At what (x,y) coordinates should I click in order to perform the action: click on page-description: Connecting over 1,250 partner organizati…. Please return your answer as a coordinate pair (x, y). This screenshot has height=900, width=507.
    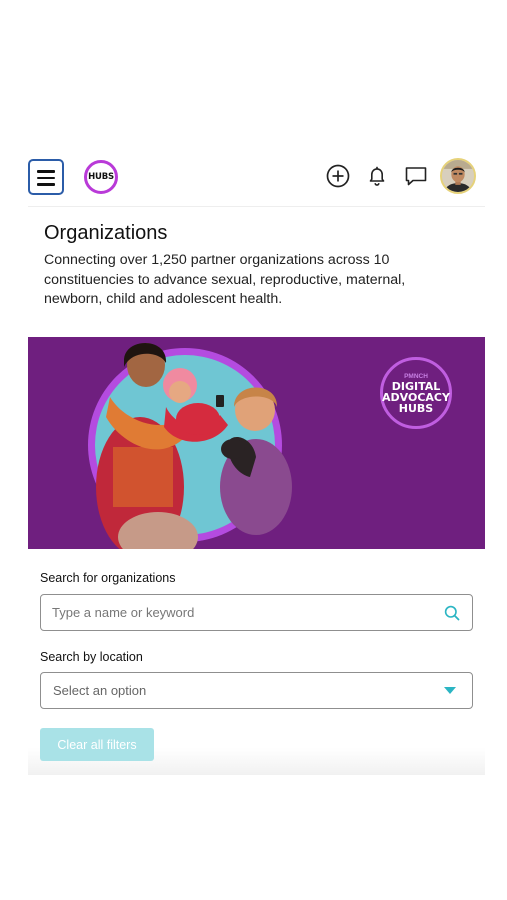
    Looking at the image, I should click on (225, 279).